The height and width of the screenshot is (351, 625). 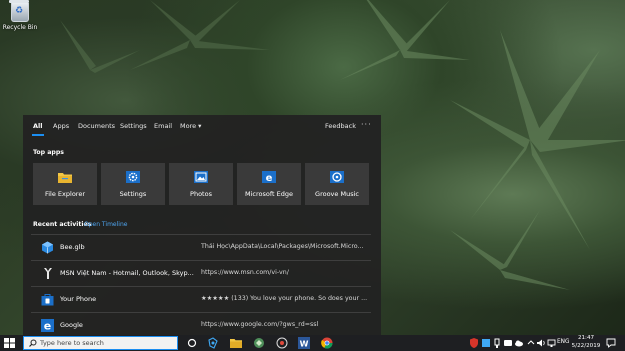 I want to click on recycle-bin-label: Recycle Bin, so click(x=20, y=27).